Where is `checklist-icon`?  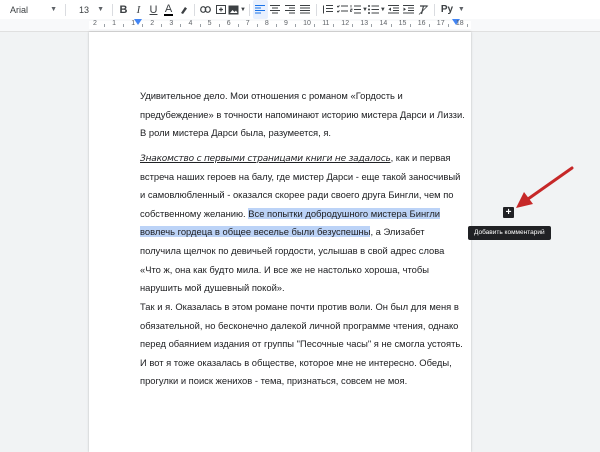
checklist-icon is located at coordinates (342, 9).